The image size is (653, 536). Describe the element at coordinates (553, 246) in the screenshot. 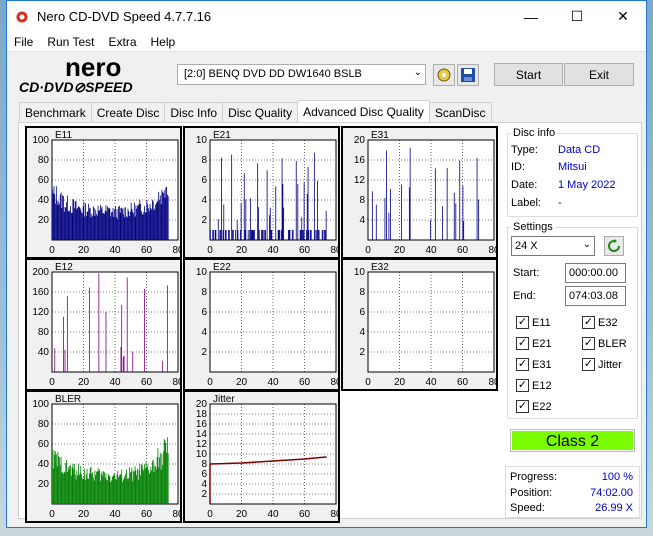

I see `speed-select: 24 X ⌄` at that location.